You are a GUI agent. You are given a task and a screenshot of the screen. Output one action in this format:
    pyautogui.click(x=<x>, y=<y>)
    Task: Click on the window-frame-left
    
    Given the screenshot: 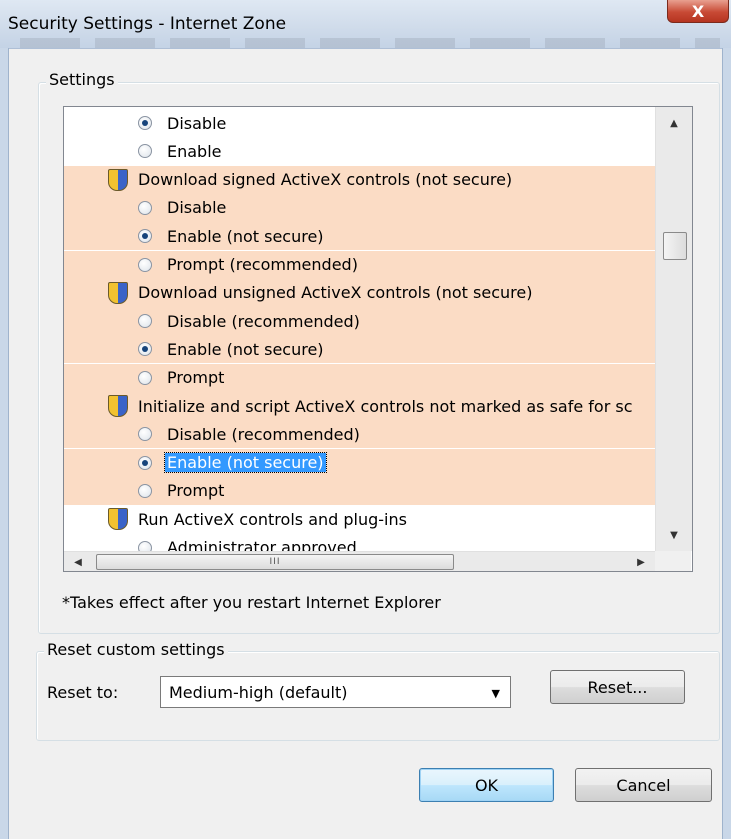 What is the action you would take?
    pyautogui.click(x=4, y=443)
    